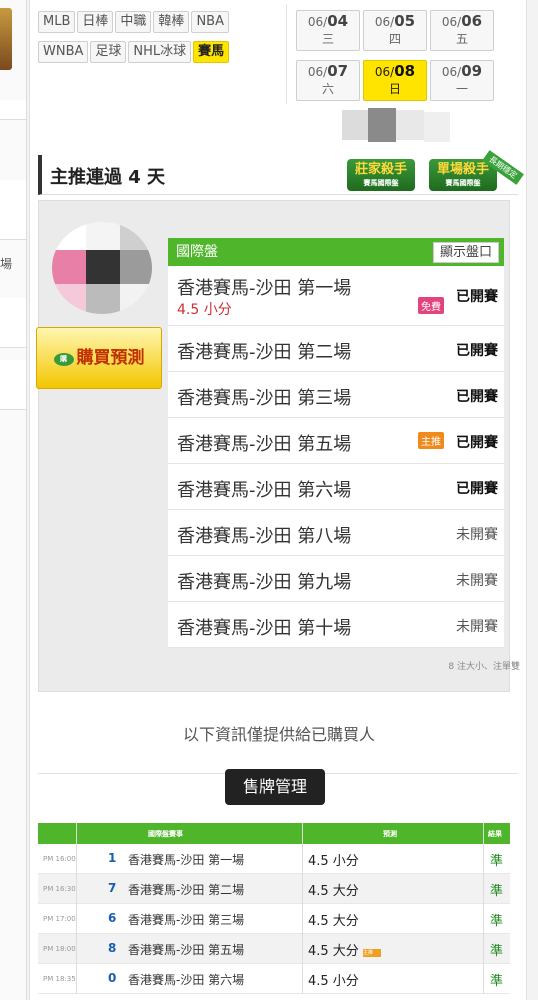  What do you see at coordinates (333, 861) in the screenshot?
I see `history-pred: 4.5 小分` at bounding box center [333, 861].